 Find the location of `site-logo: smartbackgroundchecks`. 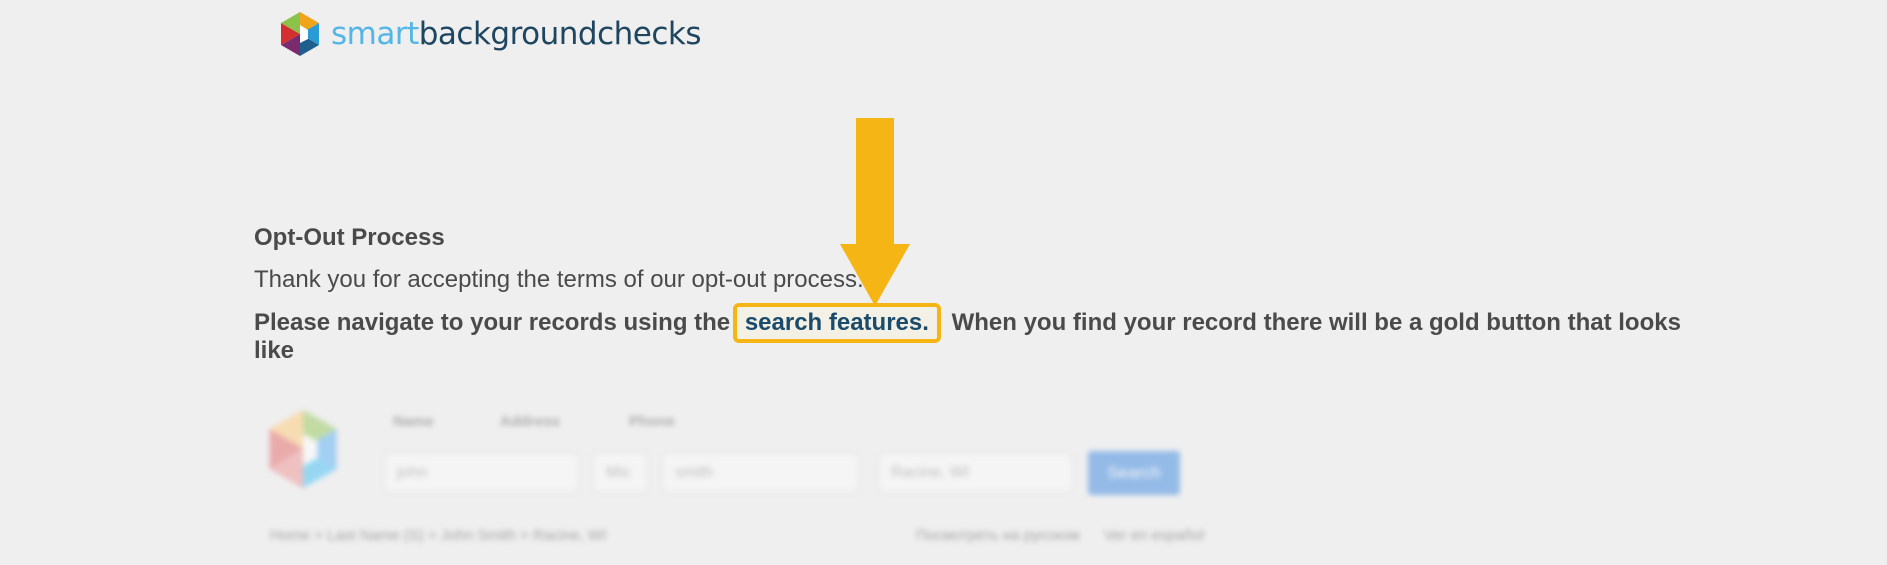

site-logo: smartbackgroundchecks is located at coordinates (488, 34).